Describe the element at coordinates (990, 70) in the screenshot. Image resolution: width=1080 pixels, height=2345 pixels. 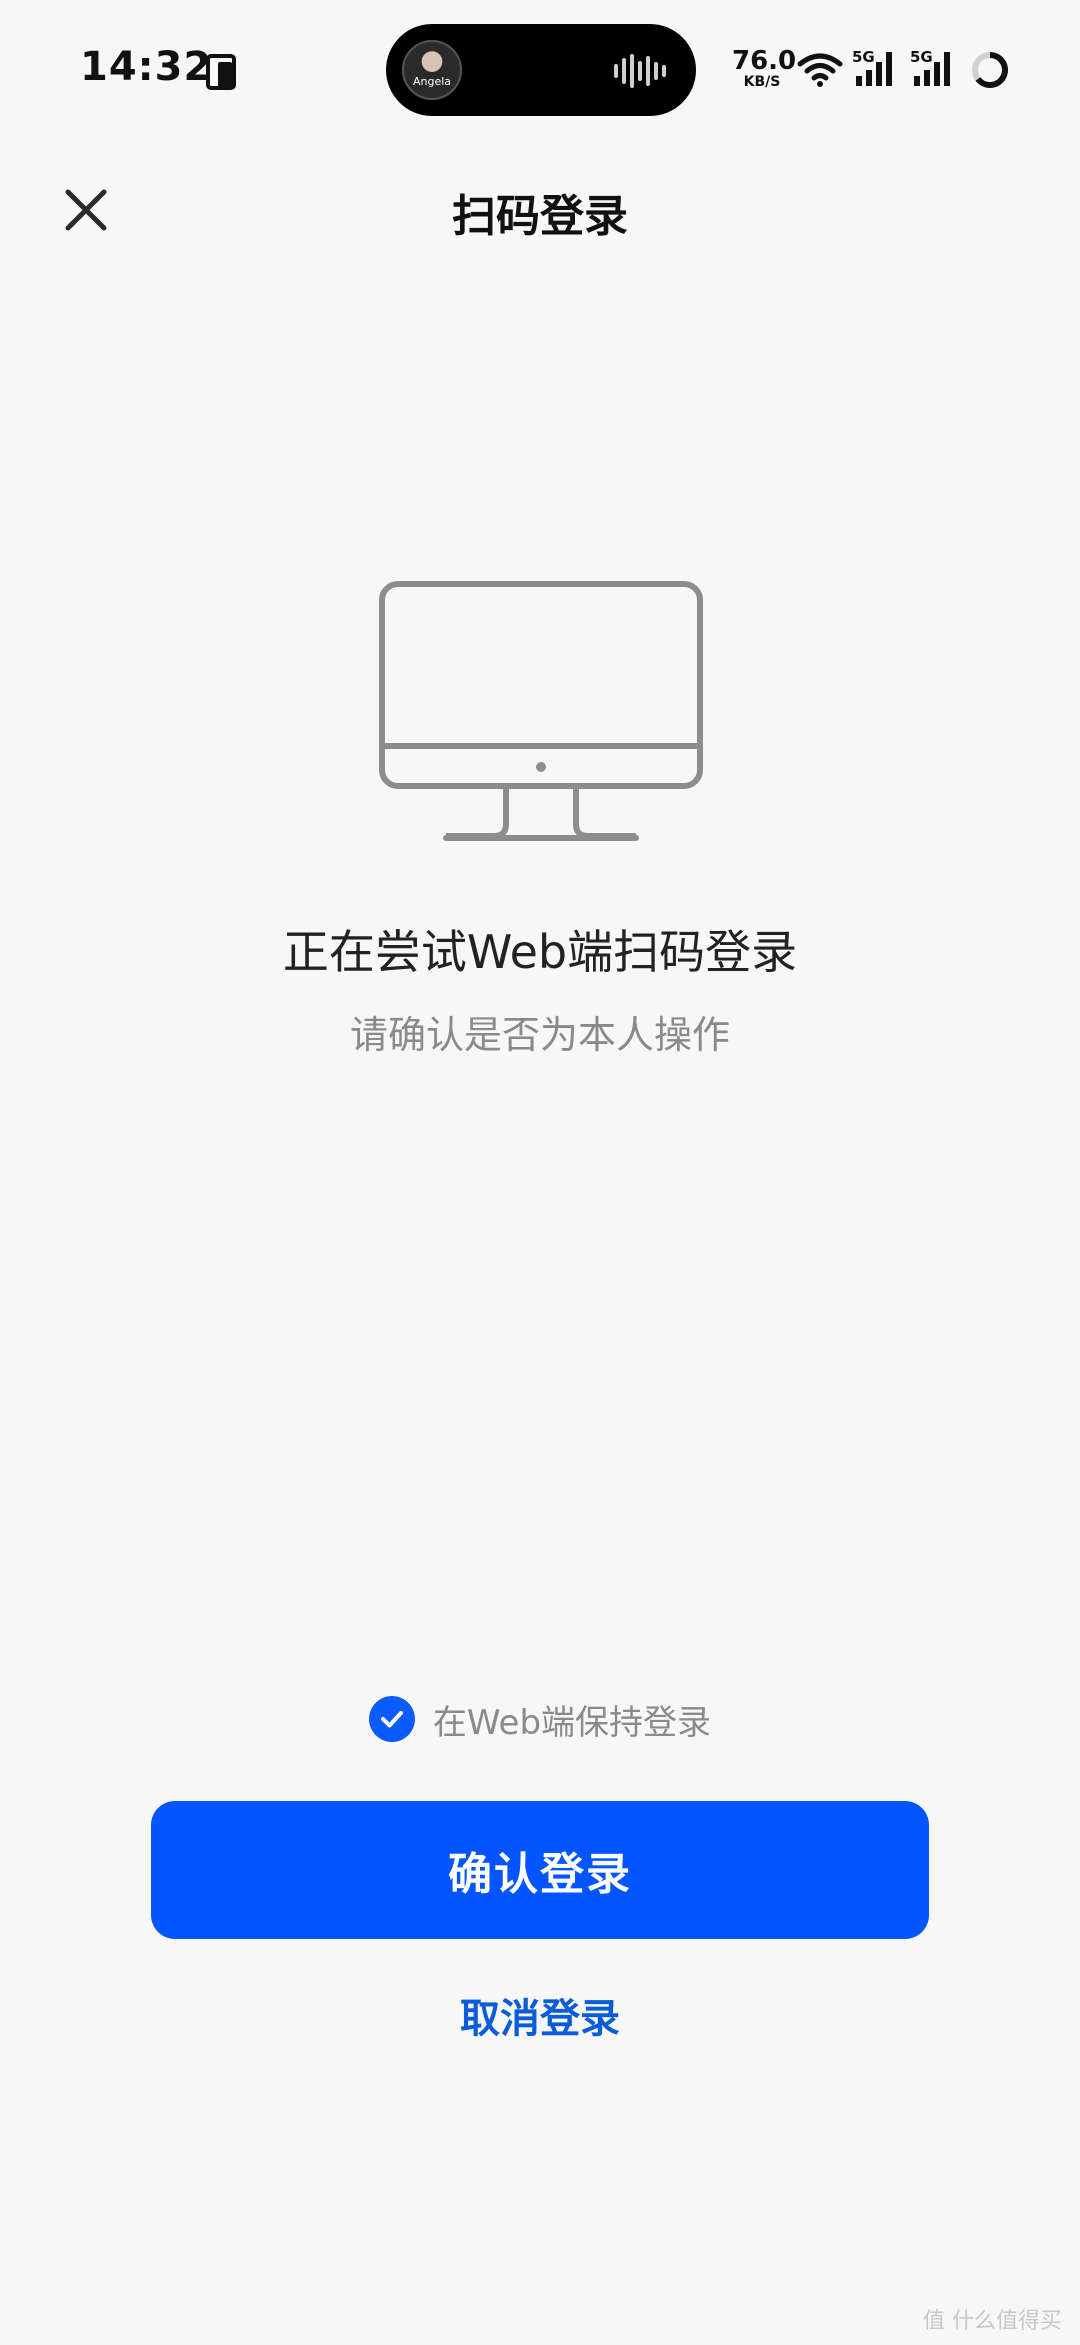
I see `battery-ring-icon` at that location.